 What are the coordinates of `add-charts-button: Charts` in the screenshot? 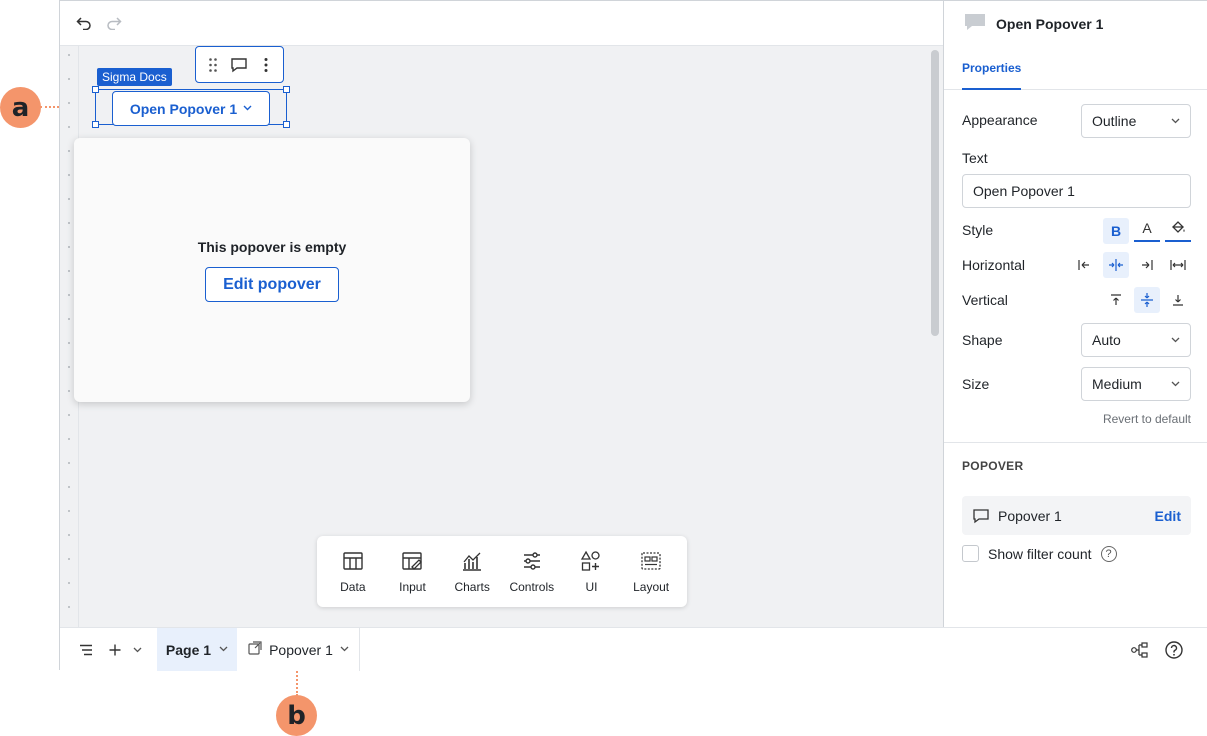 It's located at (472, 572).